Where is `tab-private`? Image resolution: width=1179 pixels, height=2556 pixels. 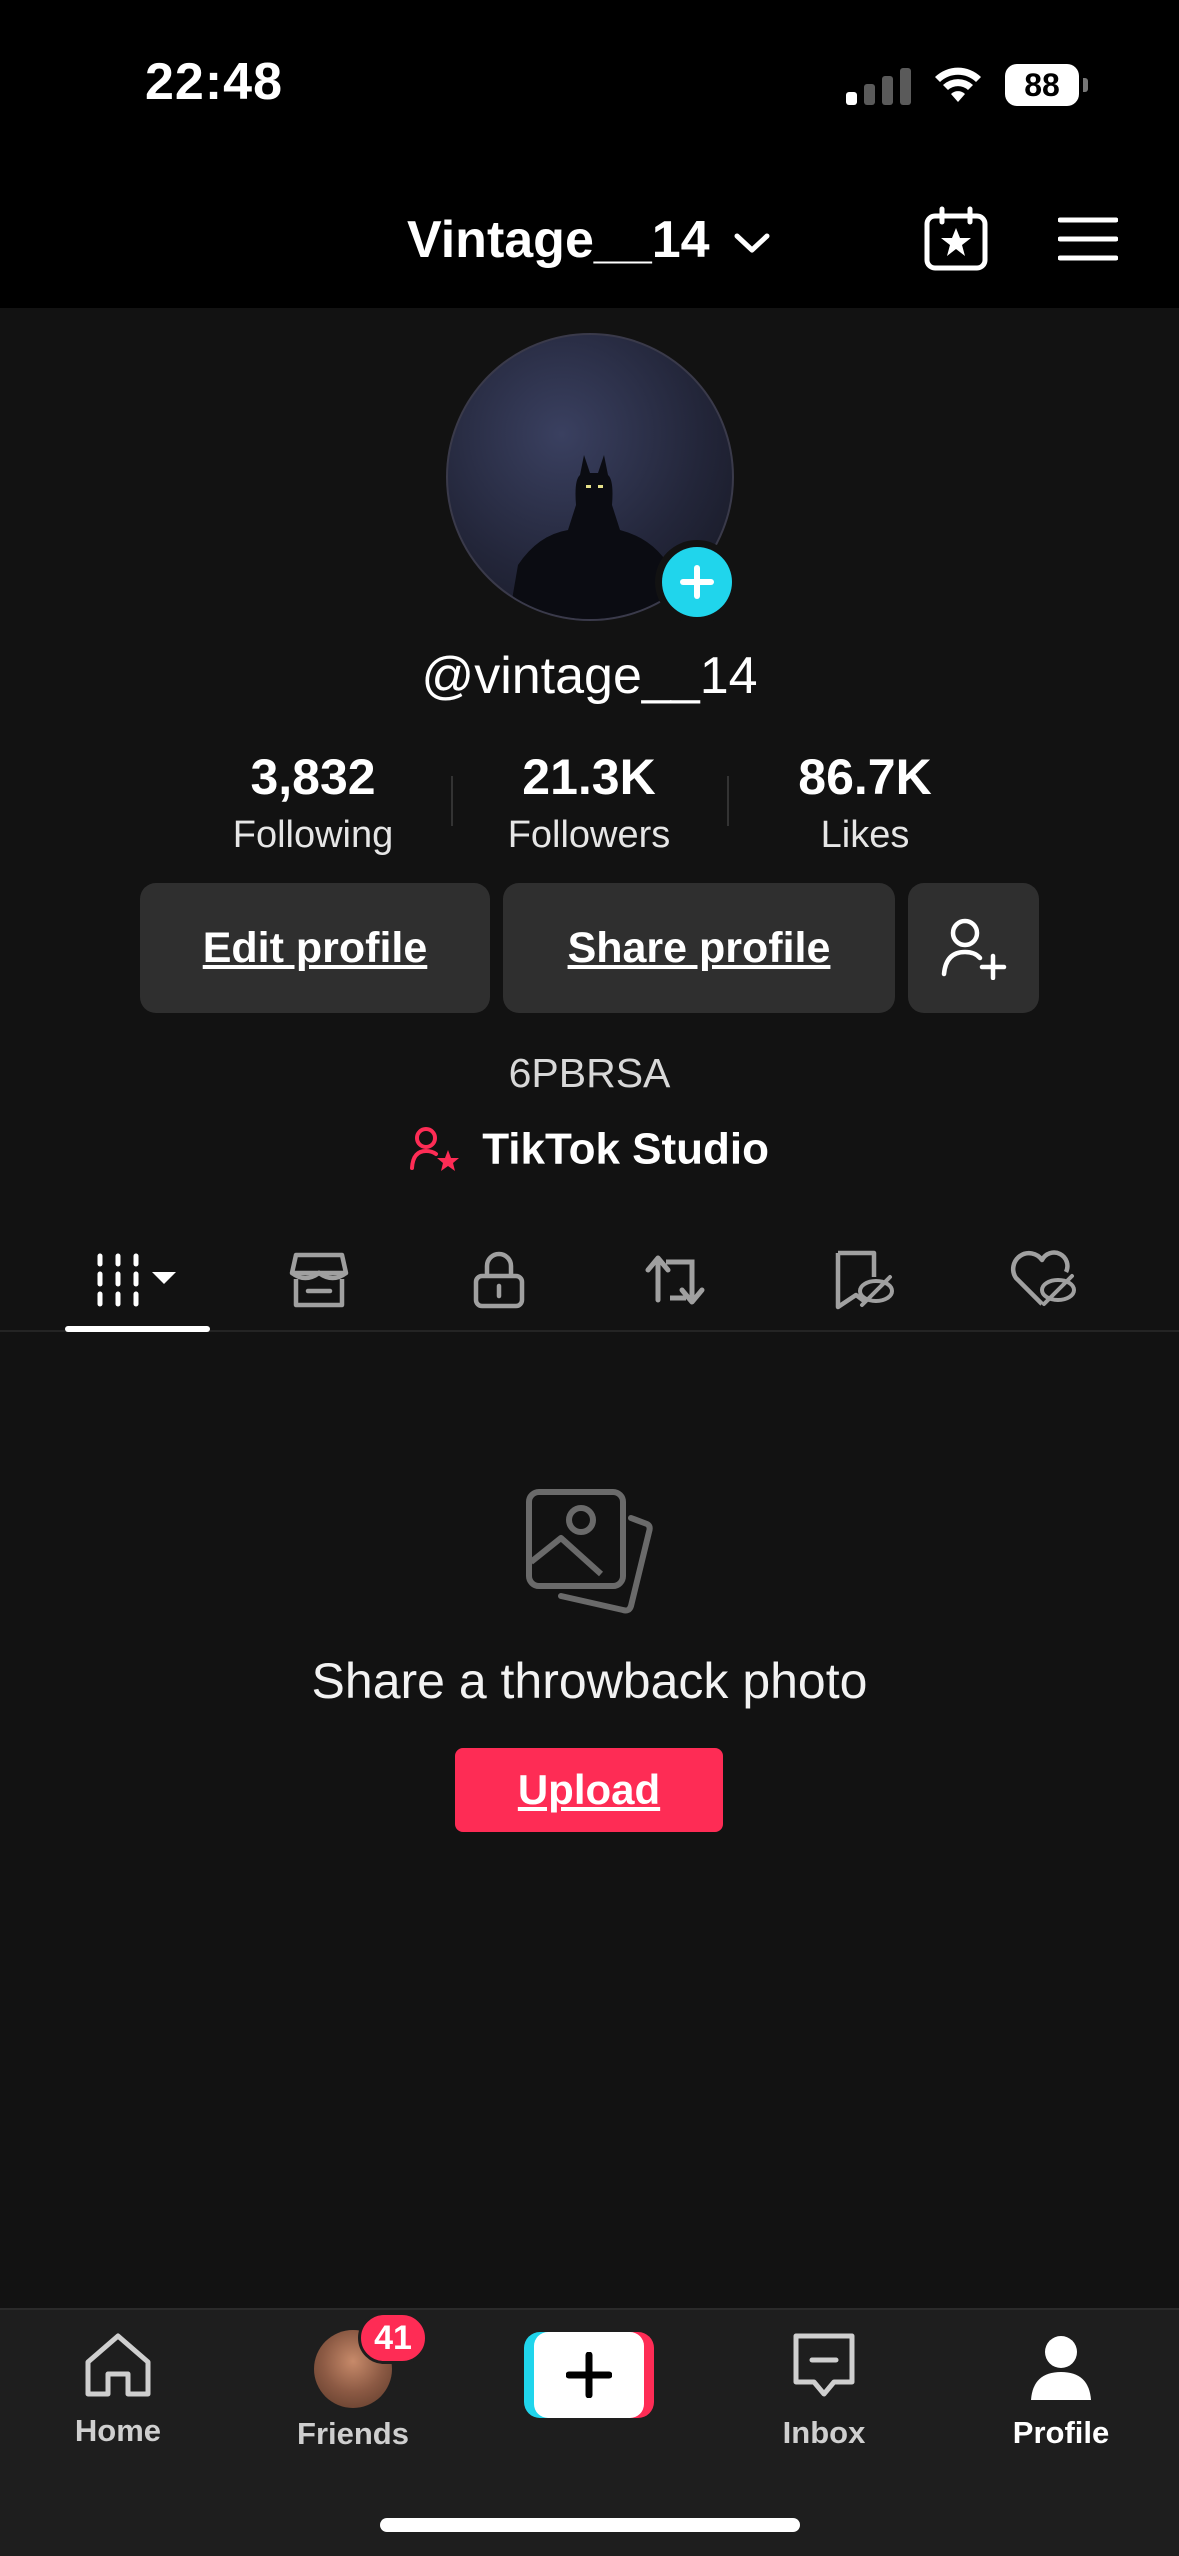 tab-private is located at coordinates (499, 1280).